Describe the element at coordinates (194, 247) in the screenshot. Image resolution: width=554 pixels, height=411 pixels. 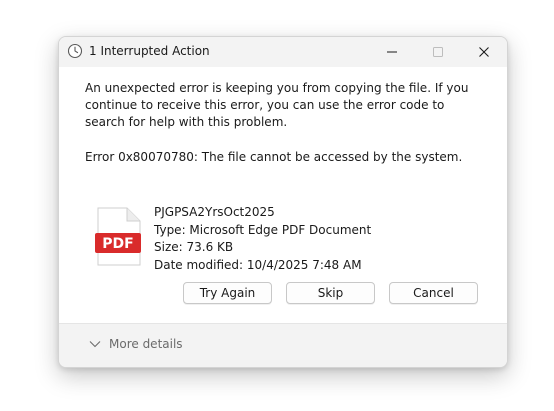
I see `file-size: Size: 73.6 KB` at that location.